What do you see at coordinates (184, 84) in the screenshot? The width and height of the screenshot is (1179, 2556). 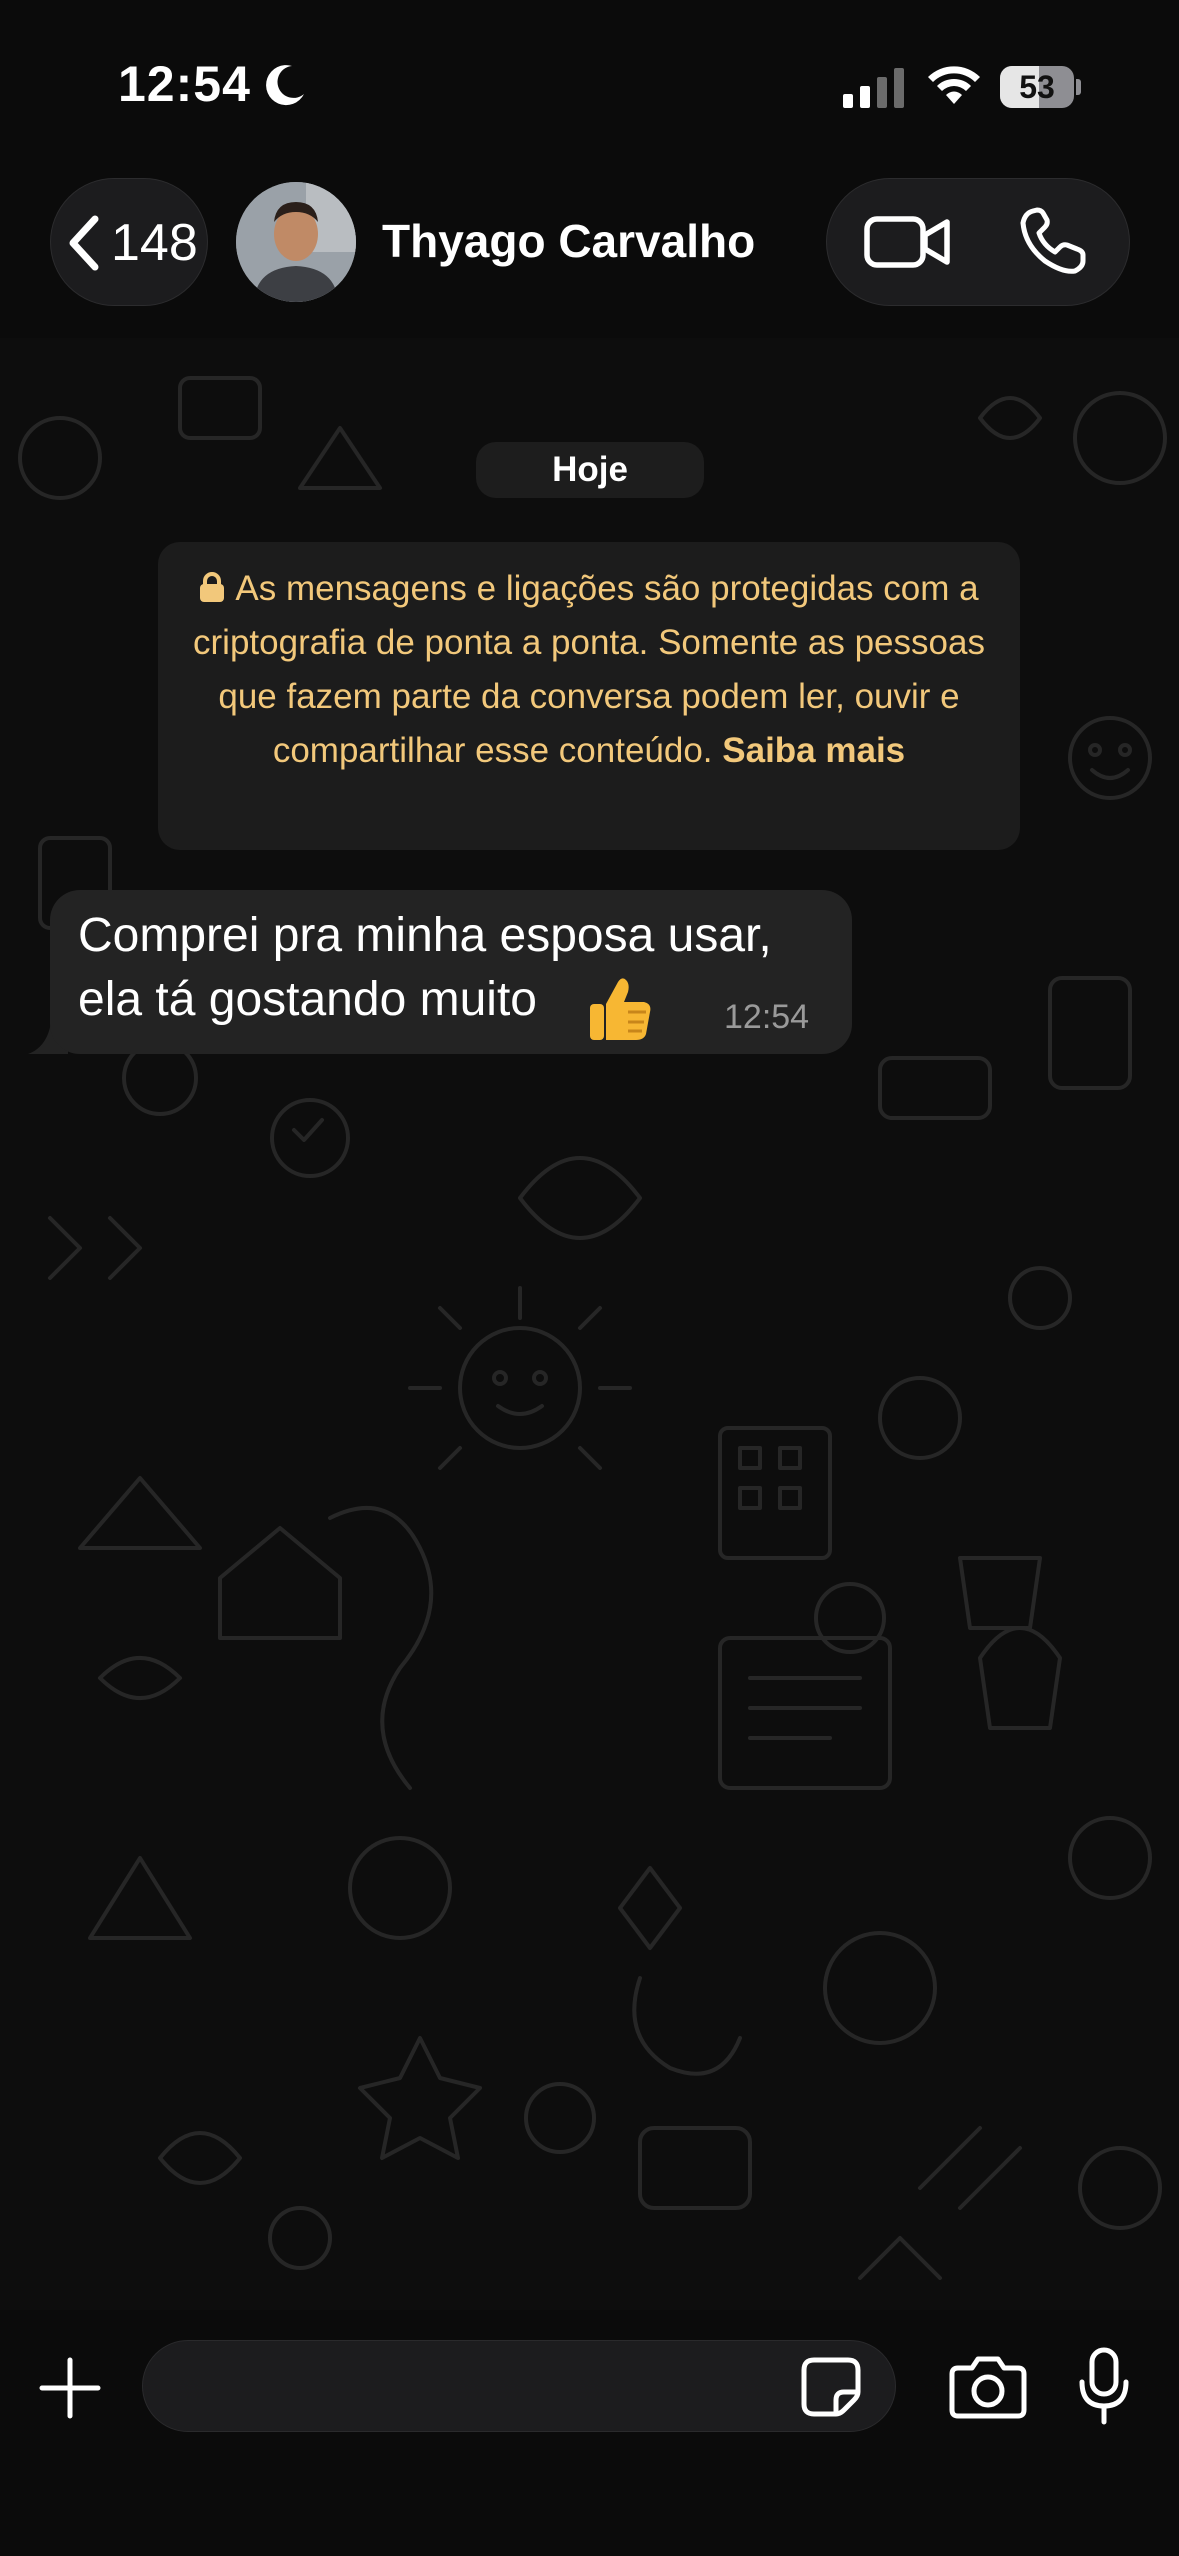 I see `status-time: 12:54` at bounding box center [184, 84].